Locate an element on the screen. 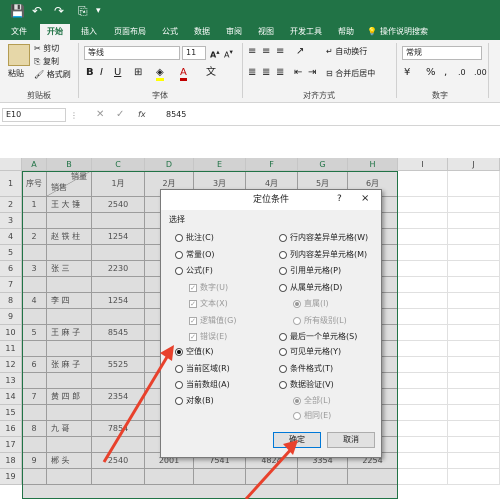 The width and height of the screenshot is (500, 499). row-header: 13 is located at coordinates (11, 381).